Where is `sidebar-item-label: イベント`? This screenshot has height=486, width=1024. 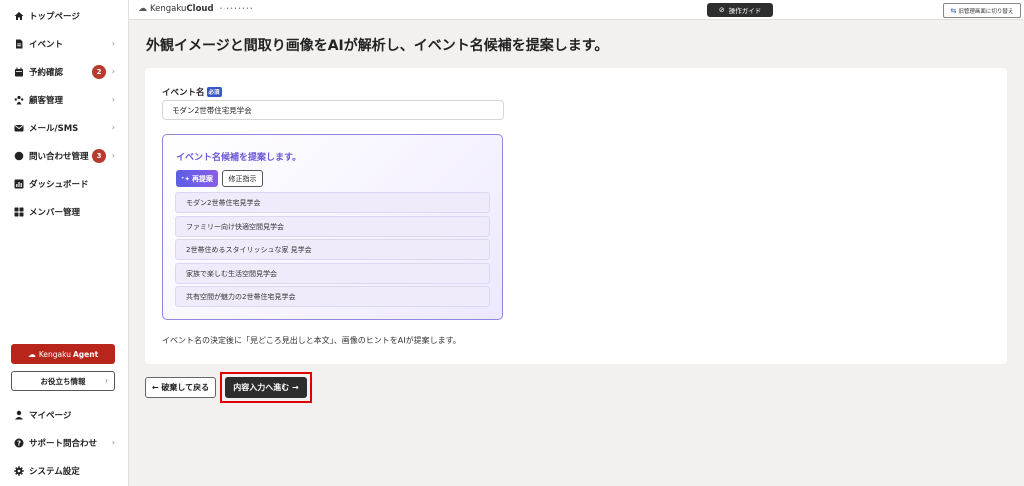
sidebar-item-label: イベント is located at coordinates (46, 45).